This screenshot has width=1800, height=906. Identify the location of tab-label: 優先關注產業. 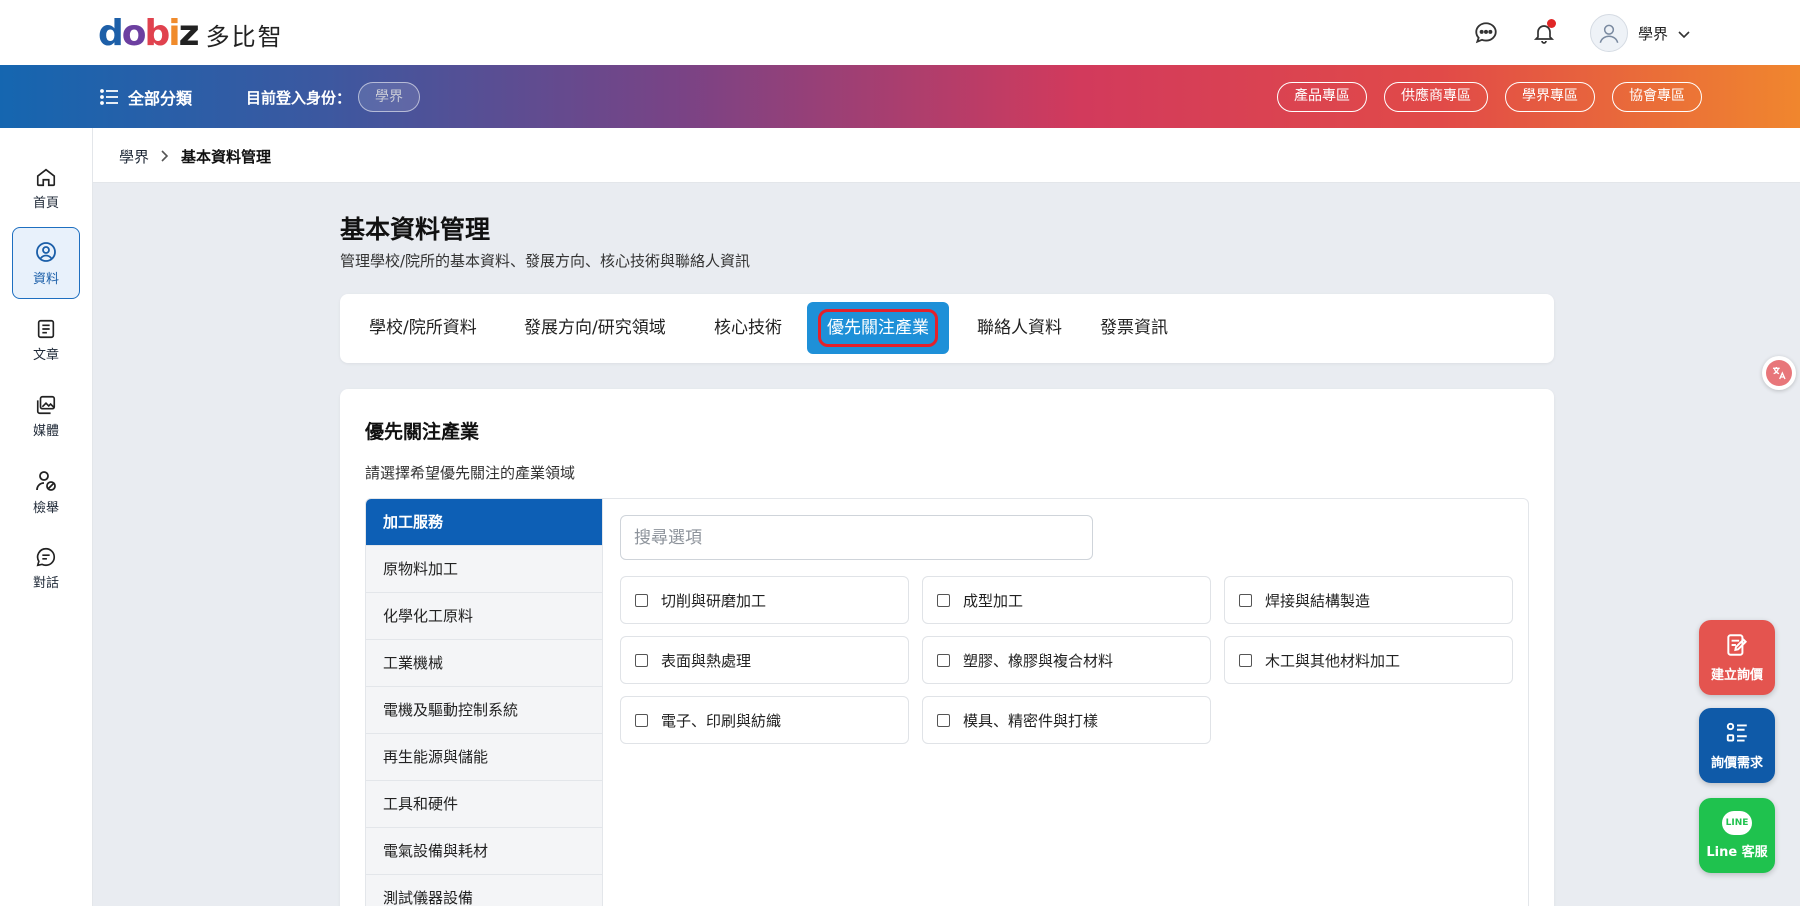
(878, 328).